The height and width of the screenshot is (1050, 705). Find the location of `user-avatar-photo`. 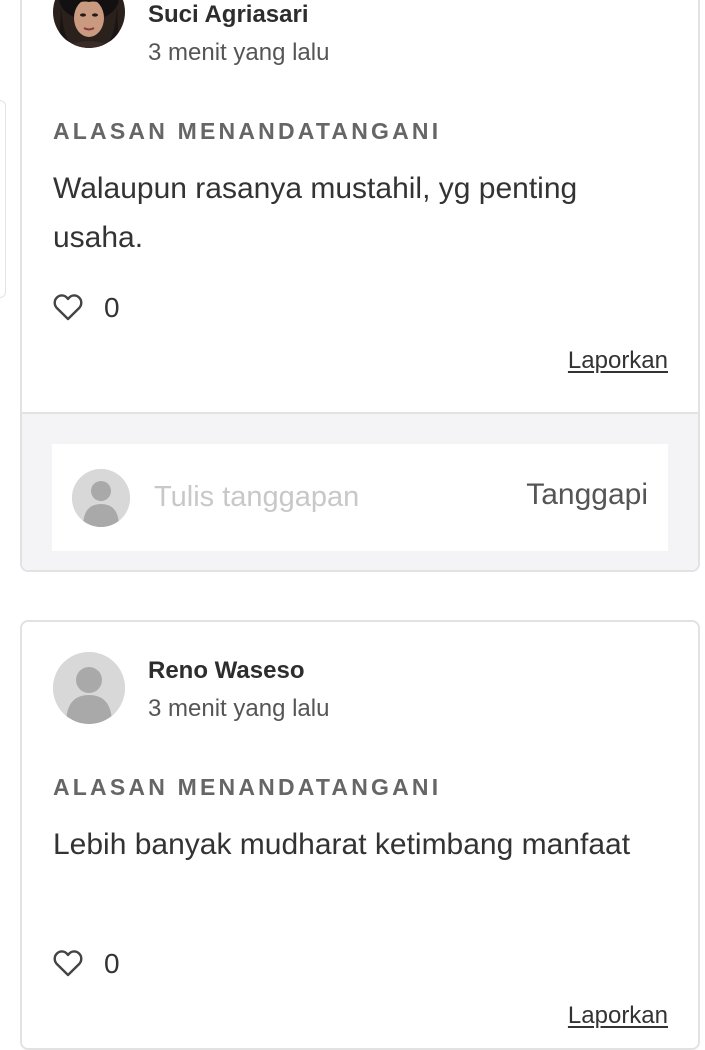

user-avatar-photo is located at coordinates (89, 24).